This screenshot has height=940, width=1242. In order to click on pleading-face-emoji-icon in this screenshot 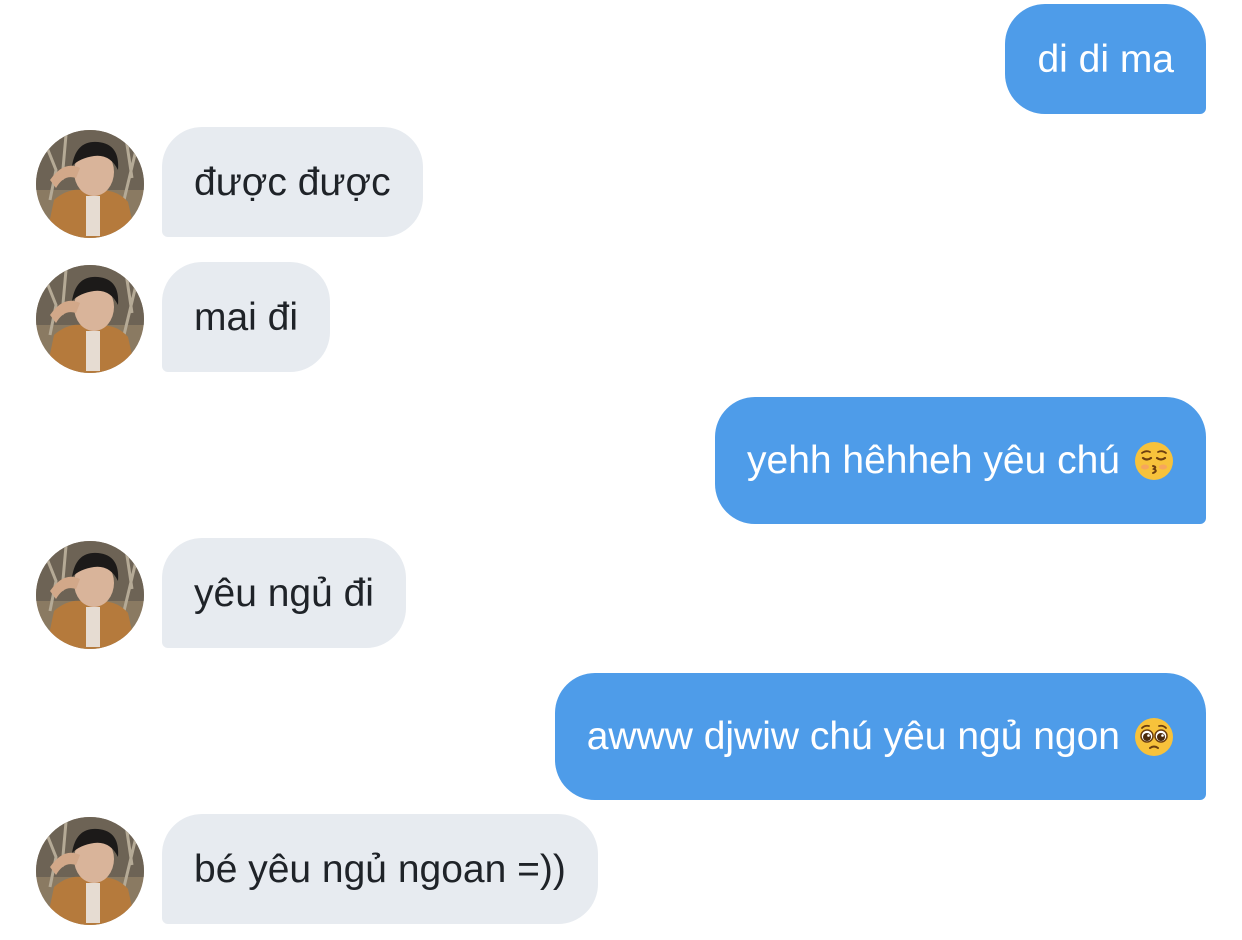, I will do `click(1154, 737)`.